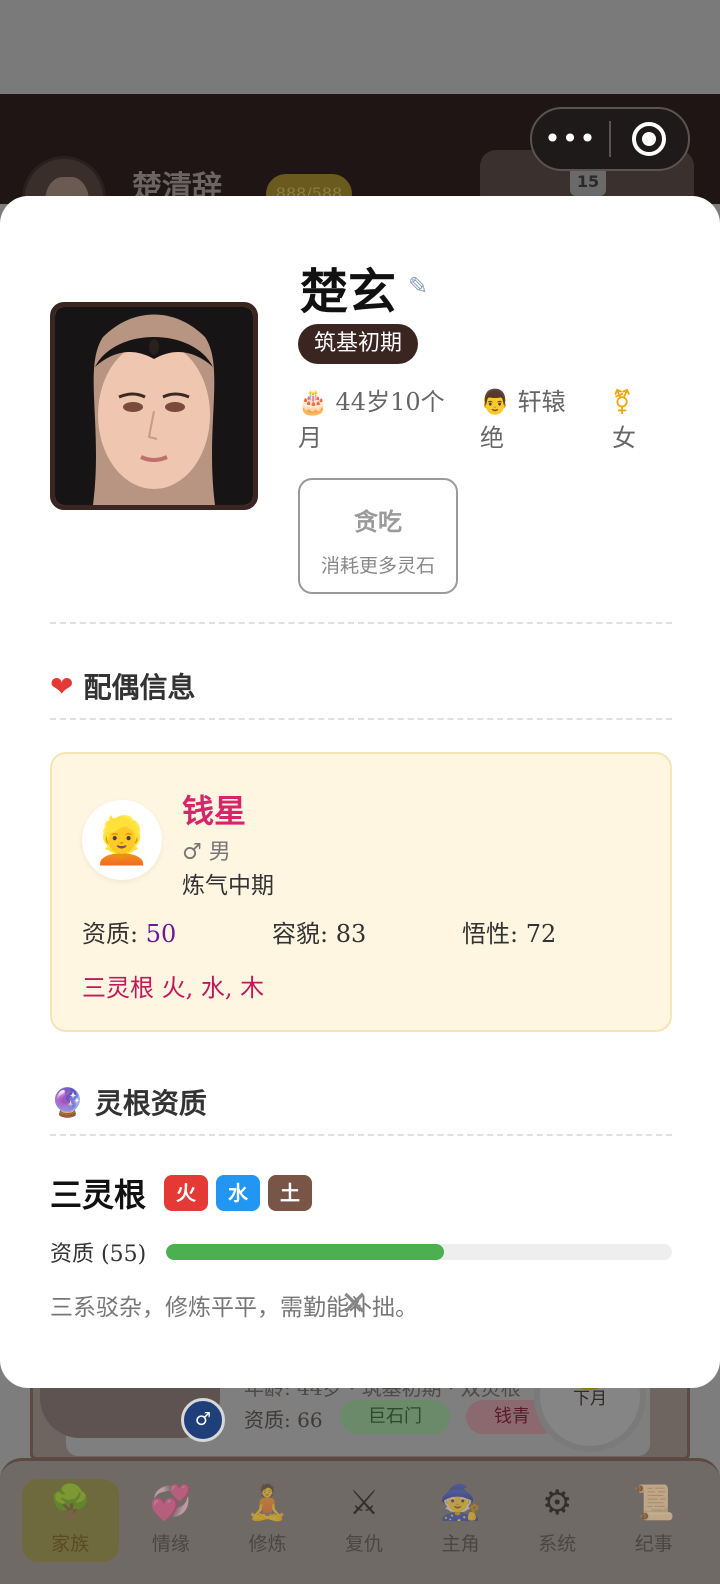  I want to click on element-earth-tag: 土, so click(290, 1193).